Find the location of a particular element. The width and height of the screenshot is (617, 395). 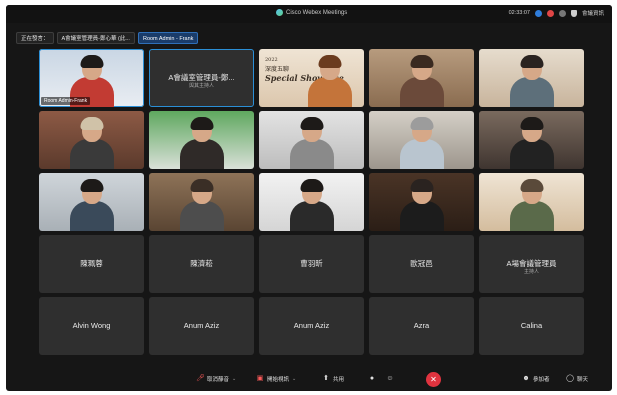

participant-name: 歐冠邑 is located at coordinates (421, 263).